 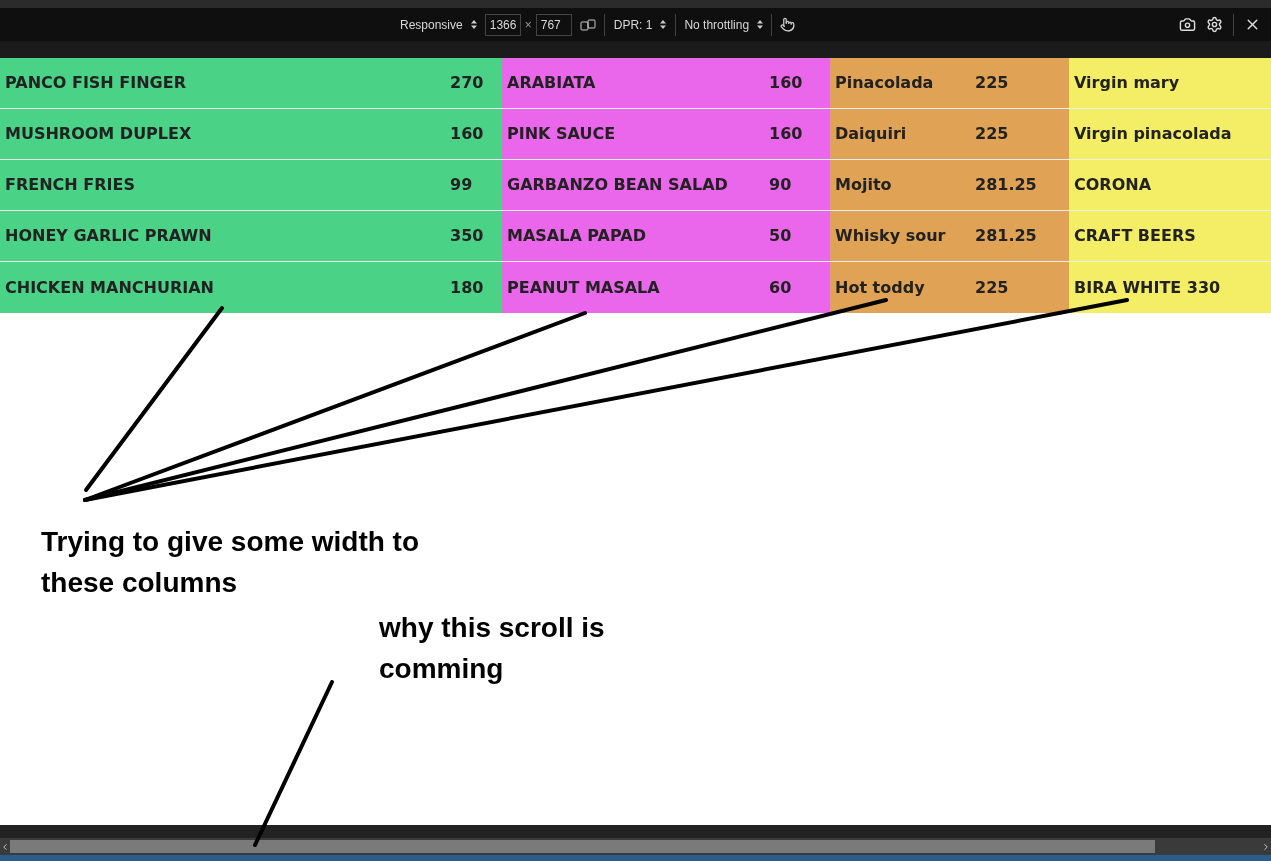 I want to click on item-name: Mojito, so click(x=863, y=185).